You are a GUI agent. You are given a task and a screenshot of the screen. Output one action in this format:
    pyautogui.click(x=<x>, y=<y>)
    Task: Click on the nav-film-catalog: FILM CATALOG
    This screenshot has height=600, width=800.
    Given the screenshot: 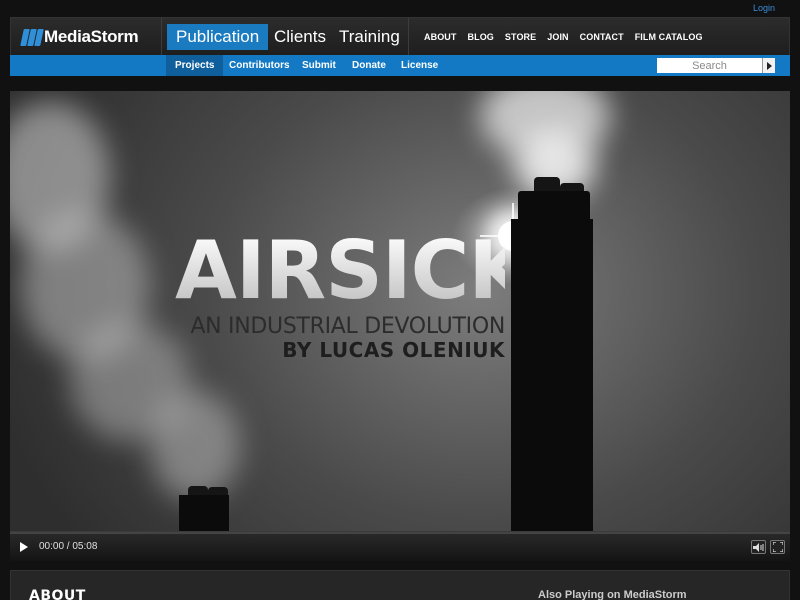 What is the action you would take?
    pyautogui.click(x=669, y=37)
    